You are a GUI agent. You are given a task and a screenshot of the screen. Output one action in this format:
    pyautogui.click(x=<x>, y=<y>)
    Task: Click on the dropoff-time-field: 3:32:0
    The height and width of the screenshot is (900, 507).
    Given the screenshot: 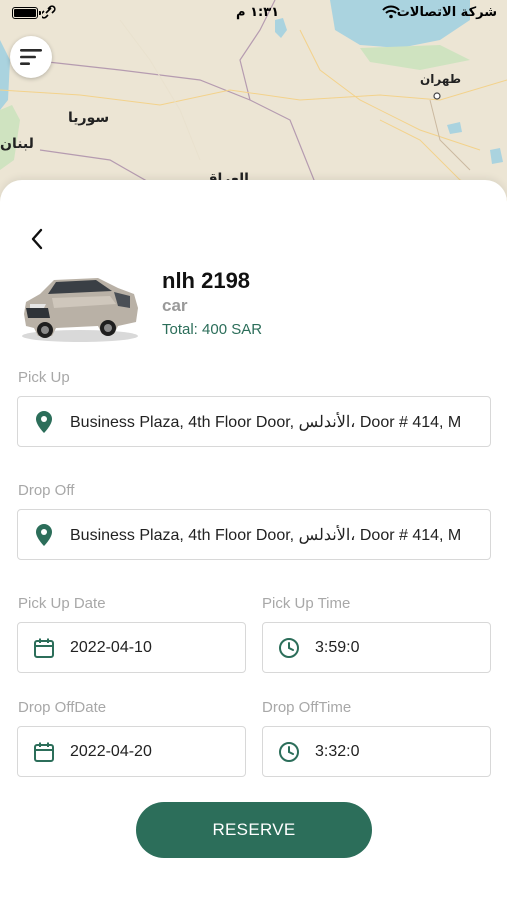 What is the action you would take?
    pyautogui.click(x=376, y=751)
    